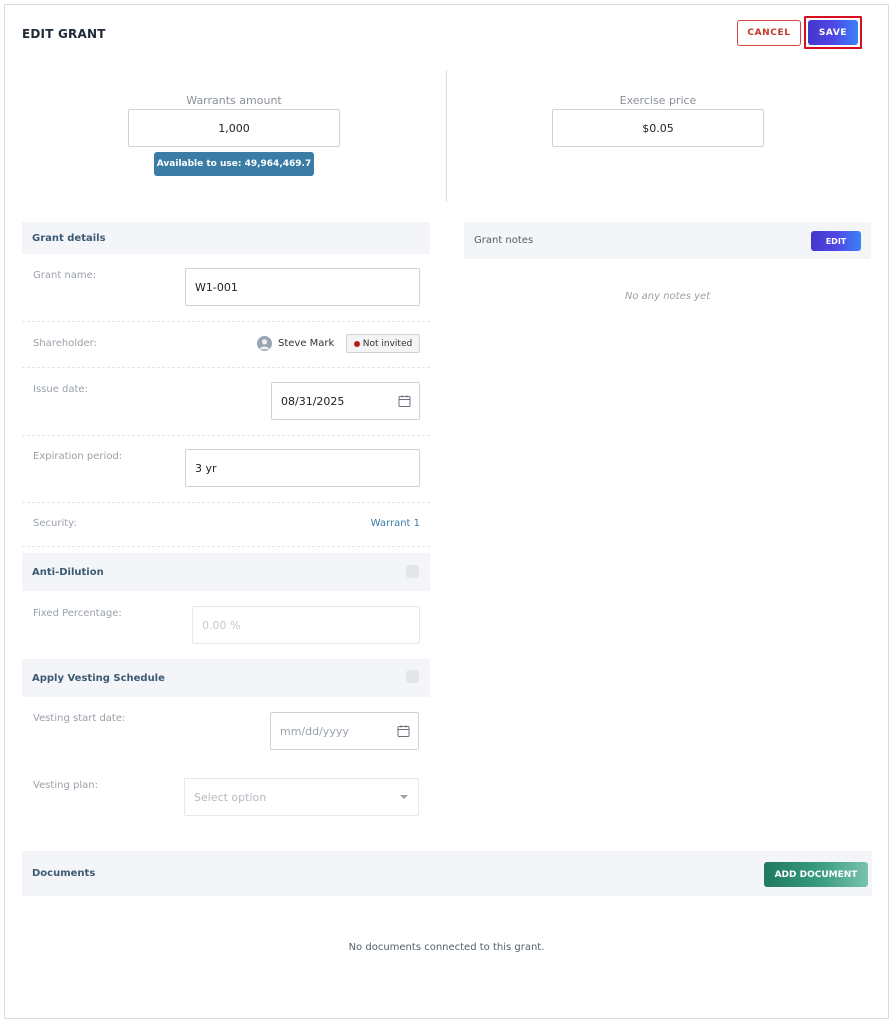 The image size is (893, 1024). Describe the element at coordinates (306, 625) in the screenshot. I see `fixed-percentage-input: 0.00 %` at that location.